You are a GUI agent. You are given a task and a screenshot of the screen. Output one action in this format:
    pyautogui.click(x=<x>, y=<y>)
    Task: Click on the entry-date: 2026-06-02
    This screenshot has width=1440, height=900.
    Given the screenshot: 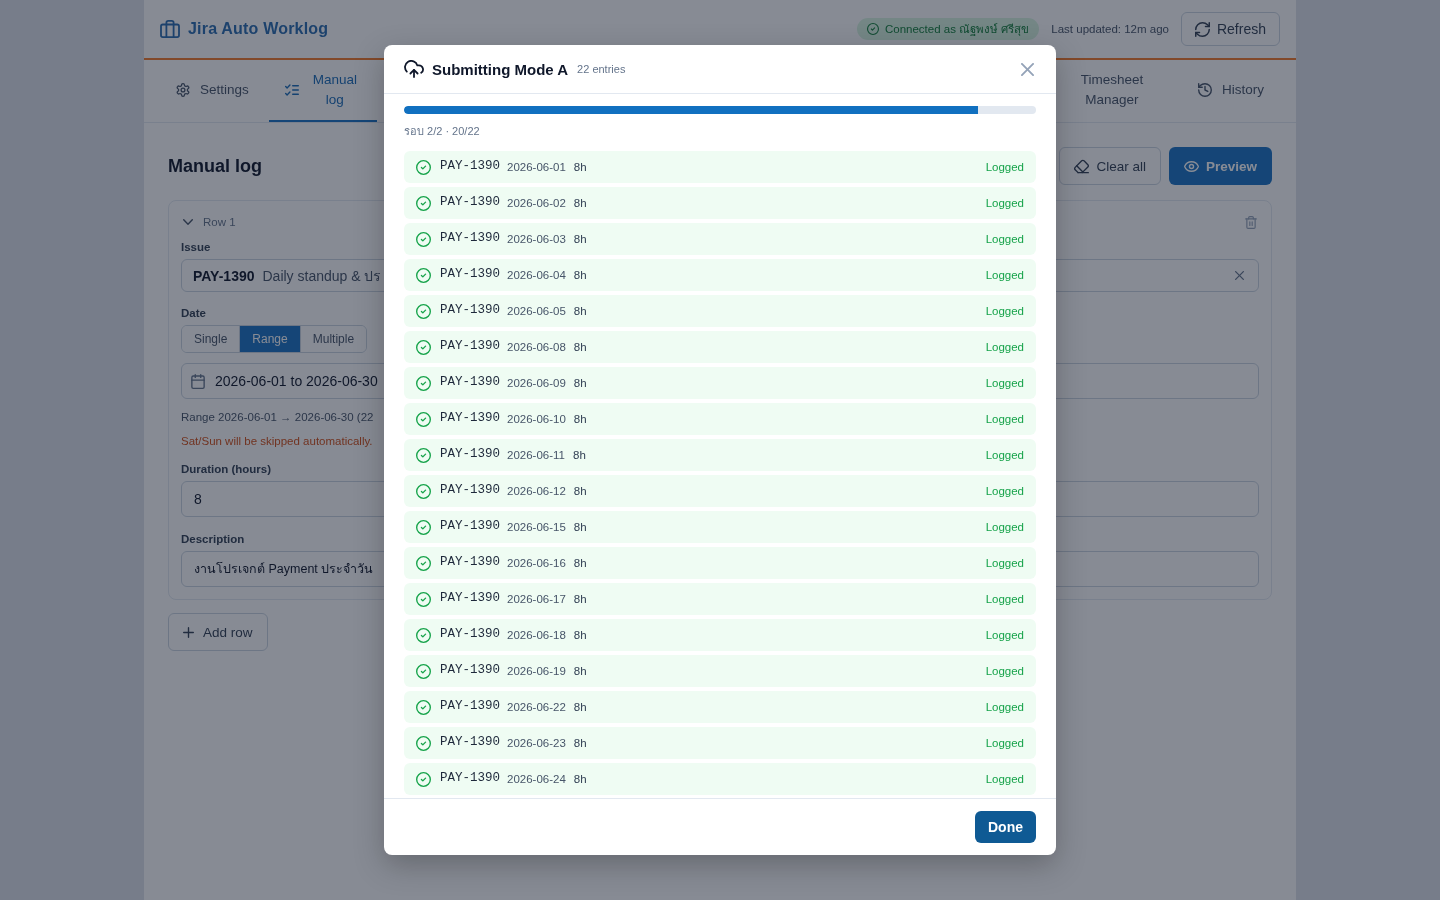 What is the action you would take?
    pyautogui.click(x=536, y=203)
    